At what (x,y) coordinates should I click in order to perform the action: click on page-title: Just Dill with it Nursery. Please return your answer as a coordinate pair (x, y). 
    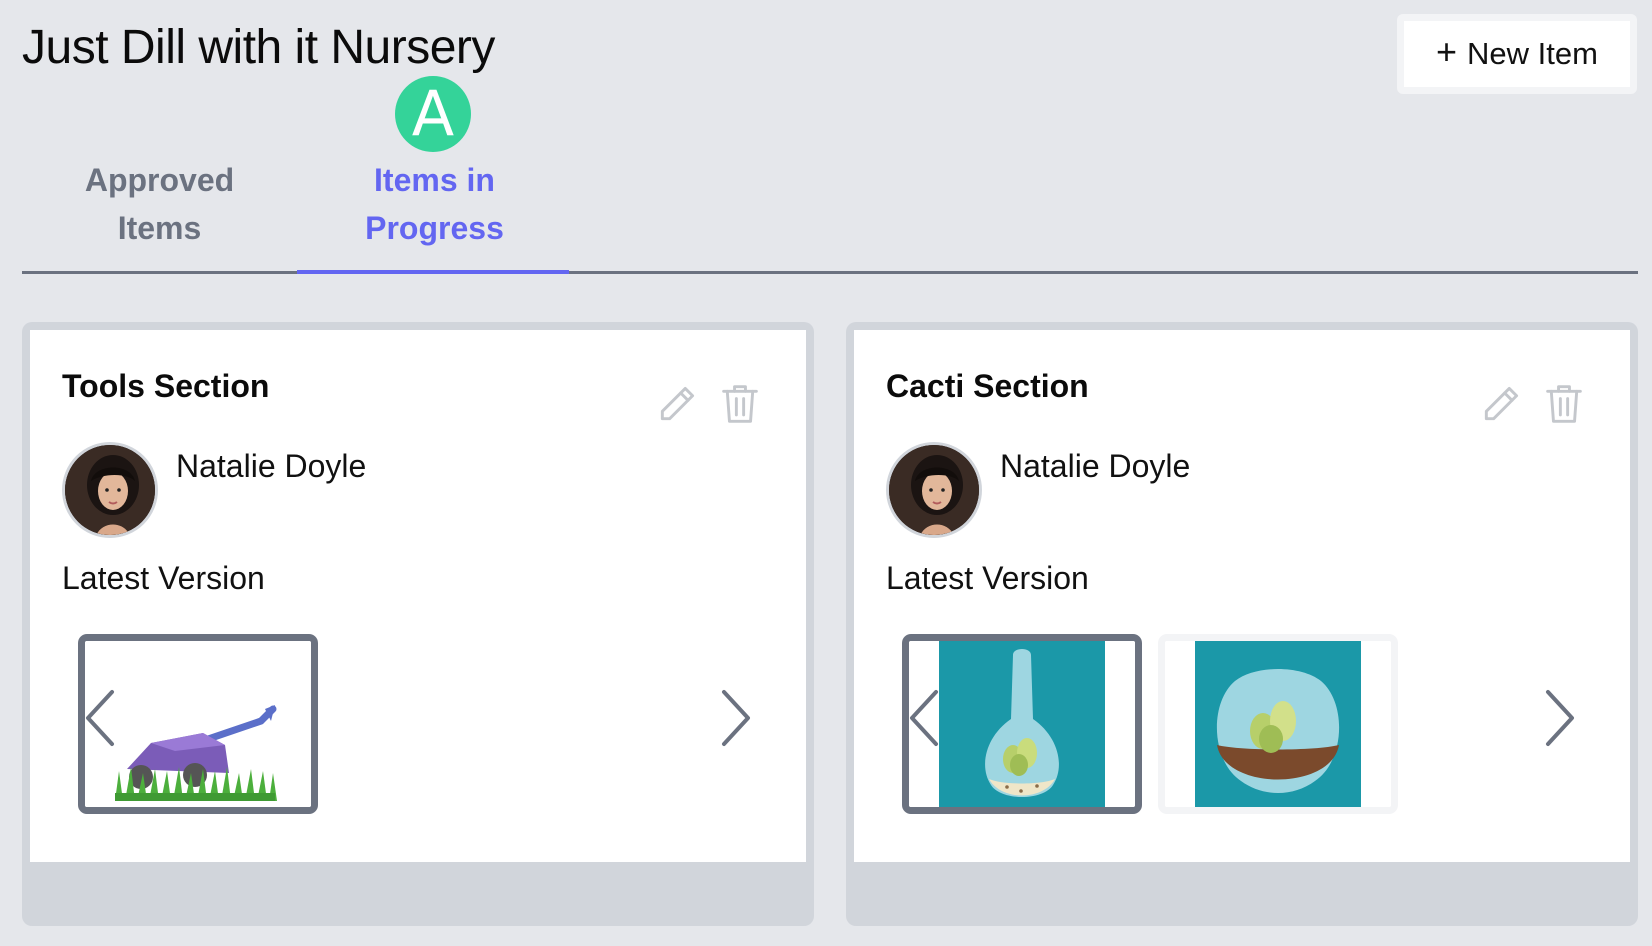
    Looking at the image, I should click on (258, 47).